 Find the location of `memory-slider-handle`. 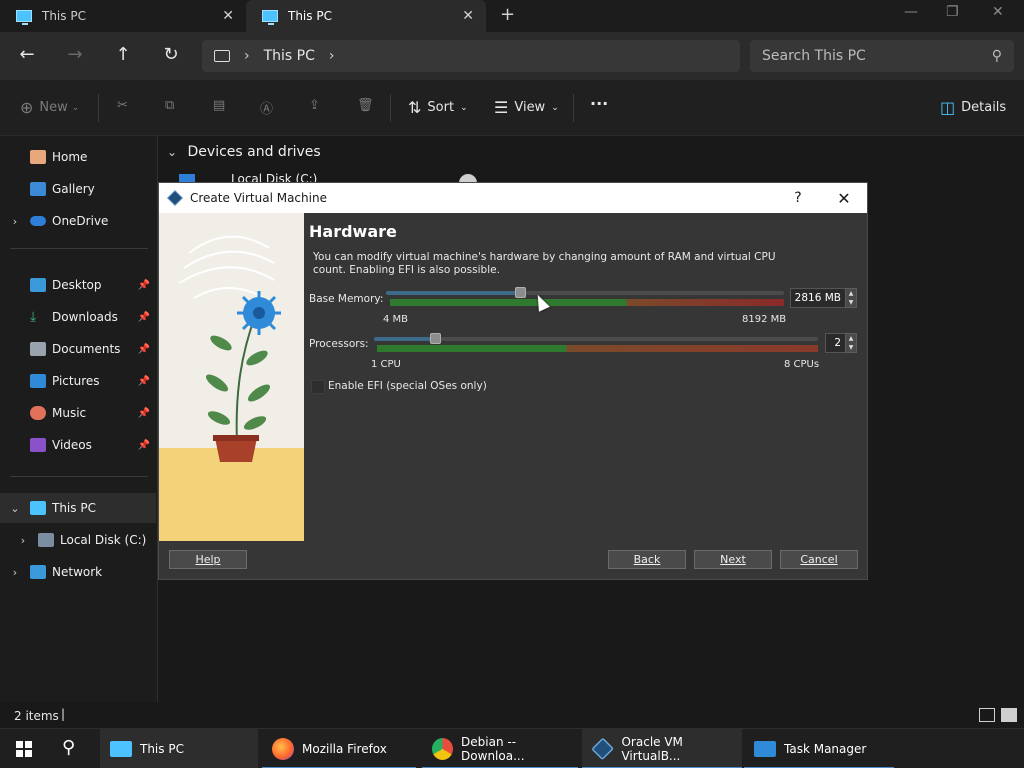

memory-slider-handle is located at coordinates (520, 292).